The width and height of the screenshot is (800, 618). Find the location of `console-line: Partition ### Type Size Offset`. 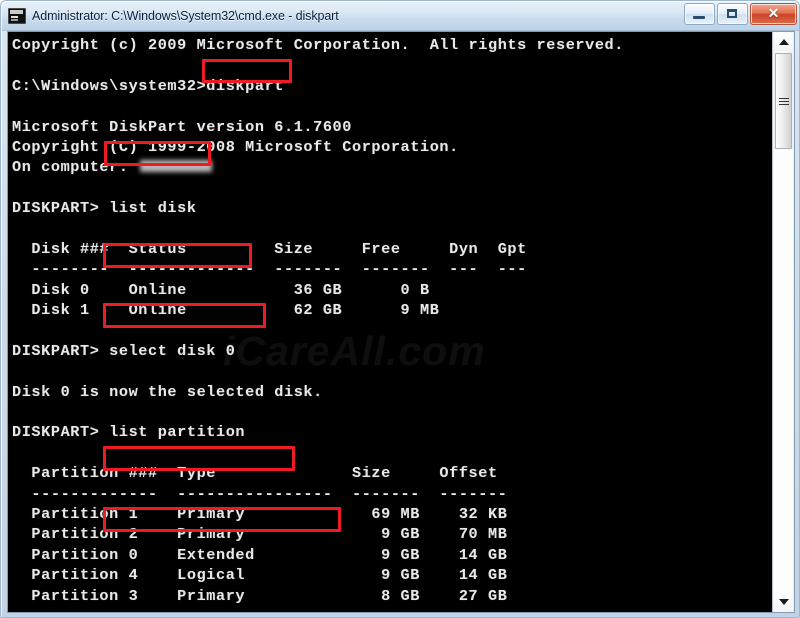

console-line: Partition ### Type Size Offset is located at coordinates (255, 473).